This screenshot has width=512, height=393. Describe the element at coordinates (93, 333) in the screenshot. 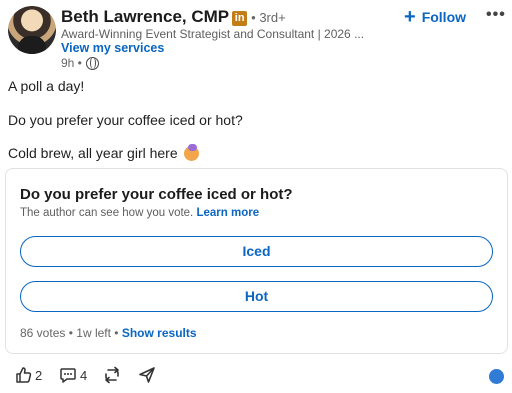

I see `time-left: 1w left` at that location.